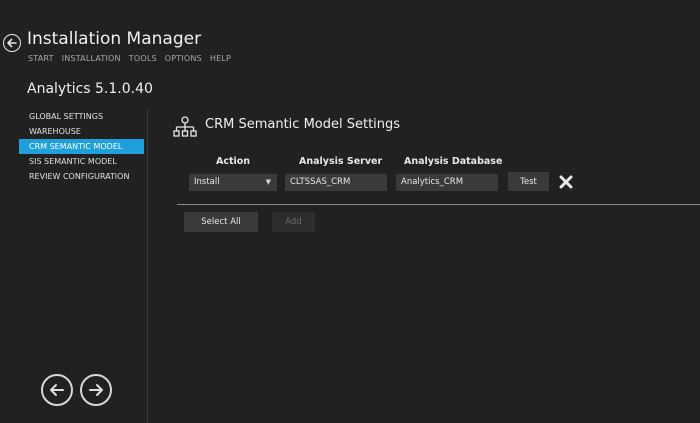  I want to click on back-button, so click(12, 43).